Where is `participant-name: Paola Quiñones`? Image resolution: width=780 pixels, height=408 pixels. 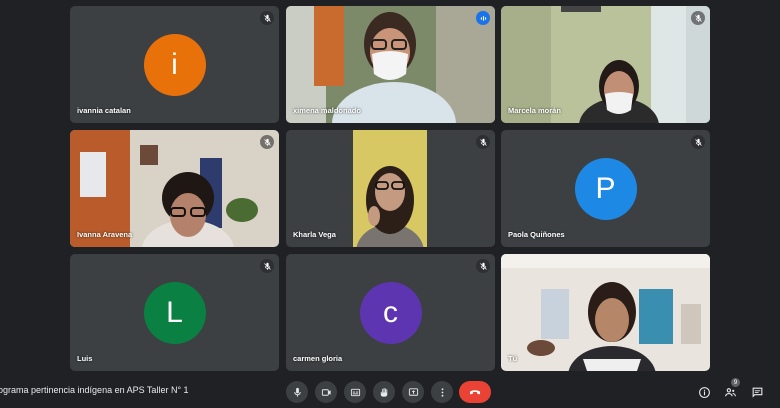 participant-name: Paola Quiñones is located at coordinates (536, 234).